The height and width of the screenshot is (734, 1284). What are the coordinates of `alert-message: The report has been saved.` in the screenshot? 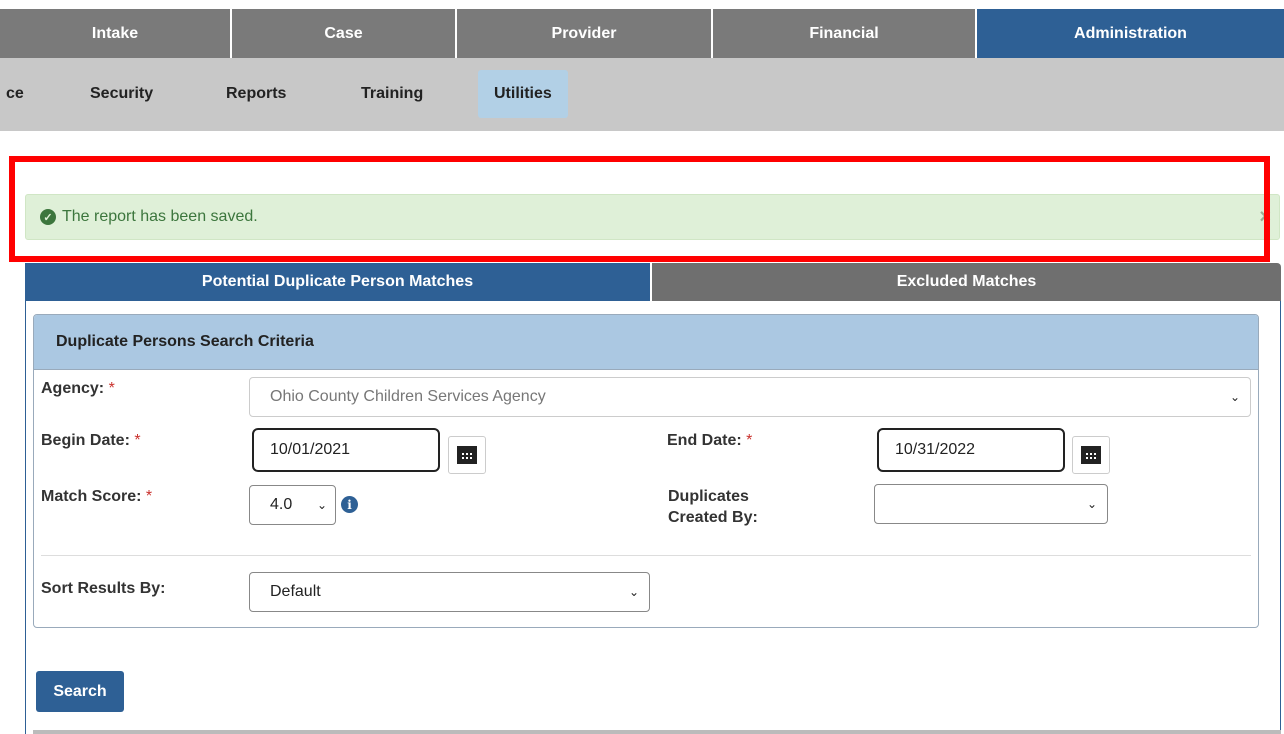 It's located at (160, 216).